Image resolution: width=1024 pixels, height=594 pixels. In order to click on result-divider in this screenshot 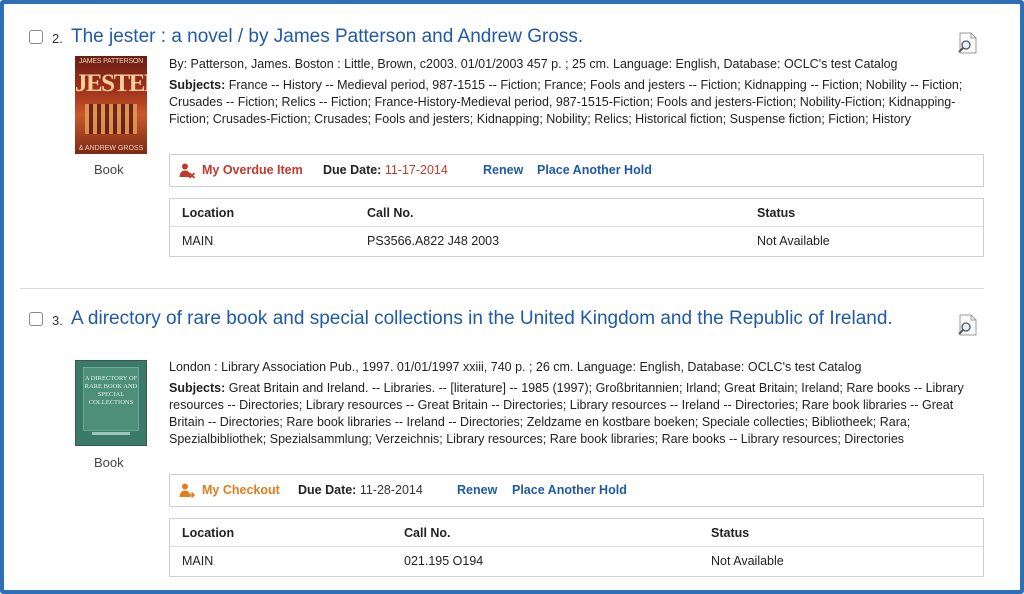, I will do `click(502, 288)`.